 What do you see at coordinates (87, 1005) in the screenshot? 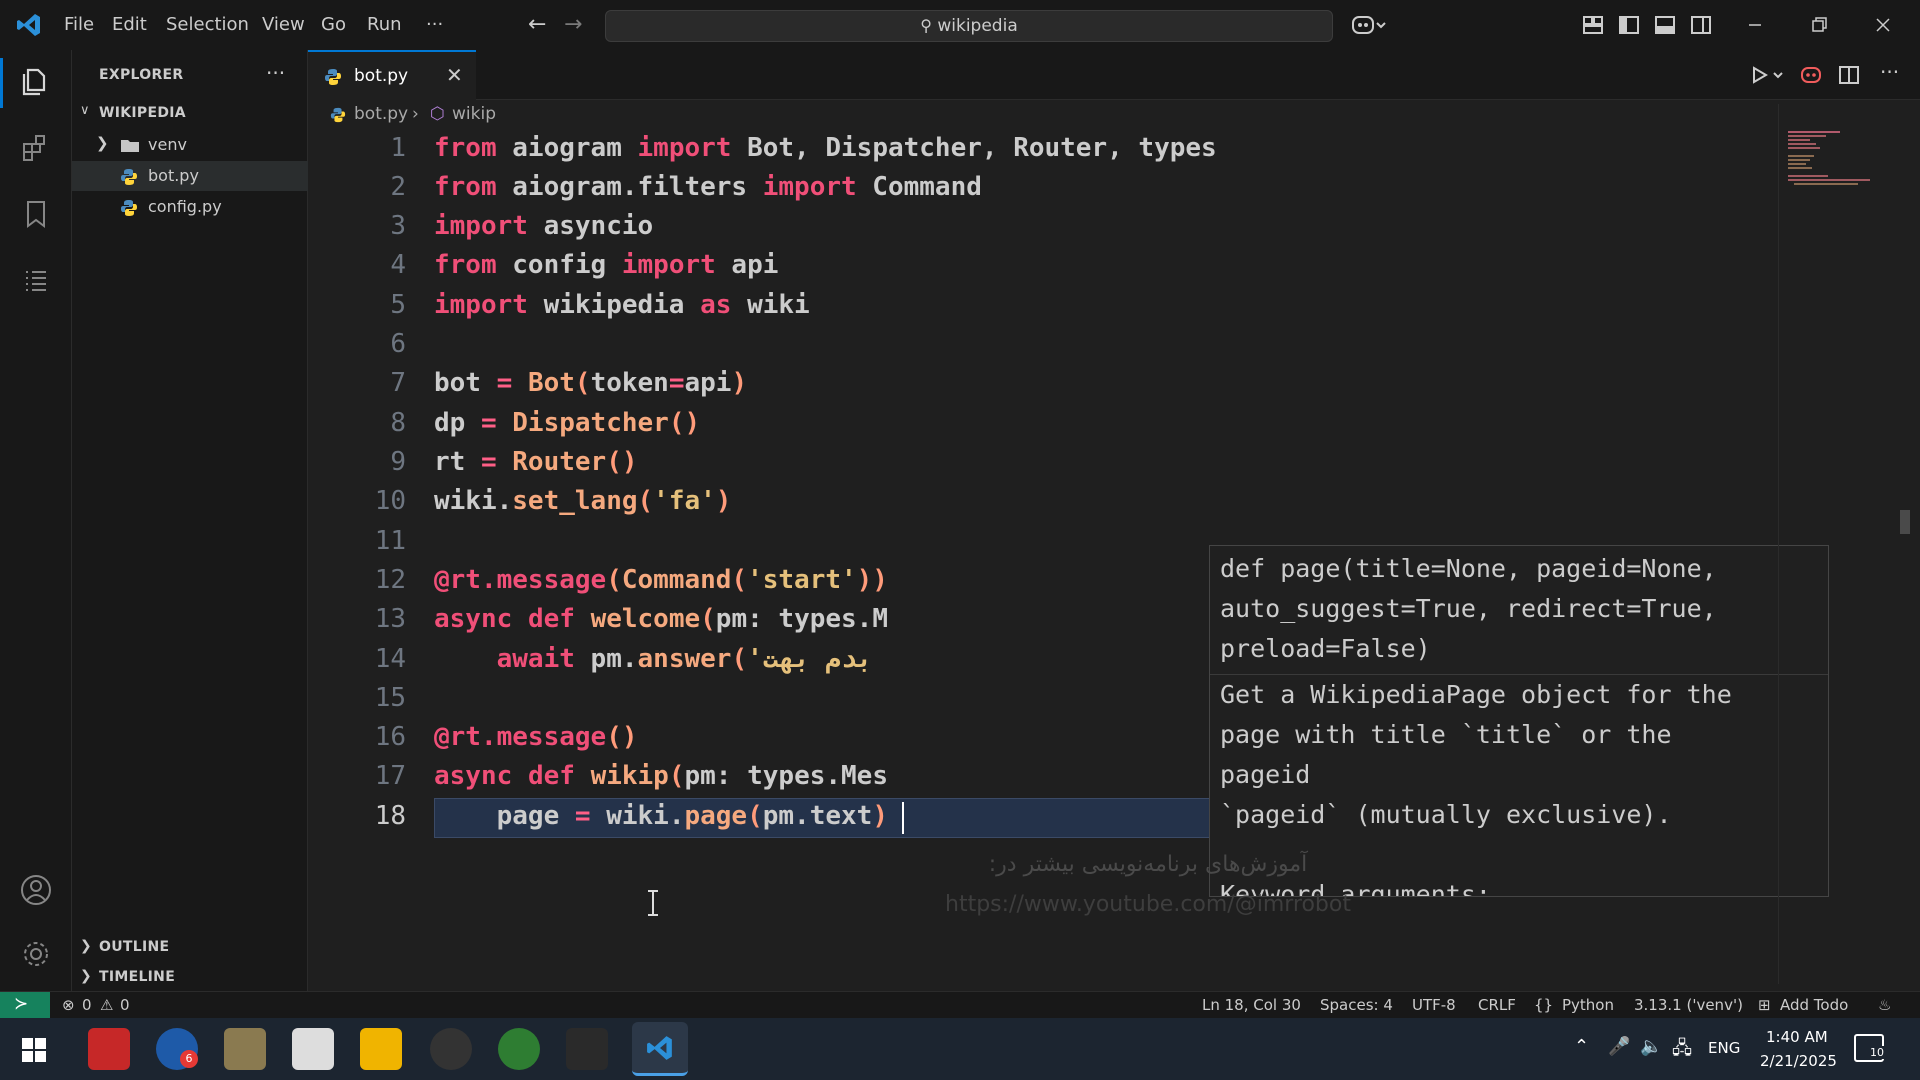
I see `error-count: 0` at bounding box center [87, 1005].